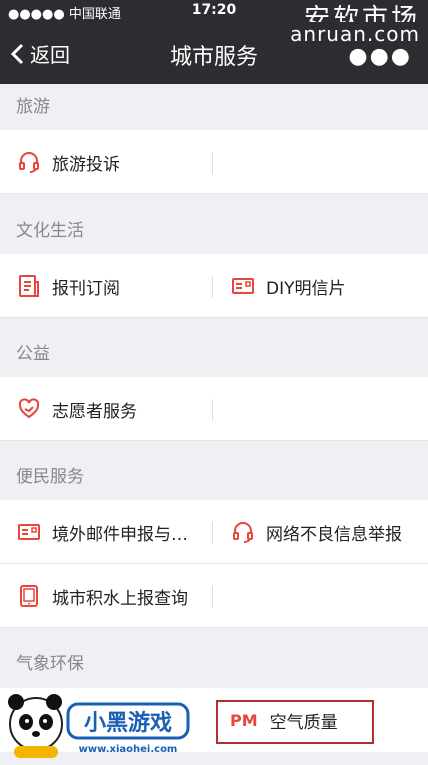 The width and height of the screenshot is (428, 765). I want to click on section-header-environment: 气象环保, so click(50, 664).